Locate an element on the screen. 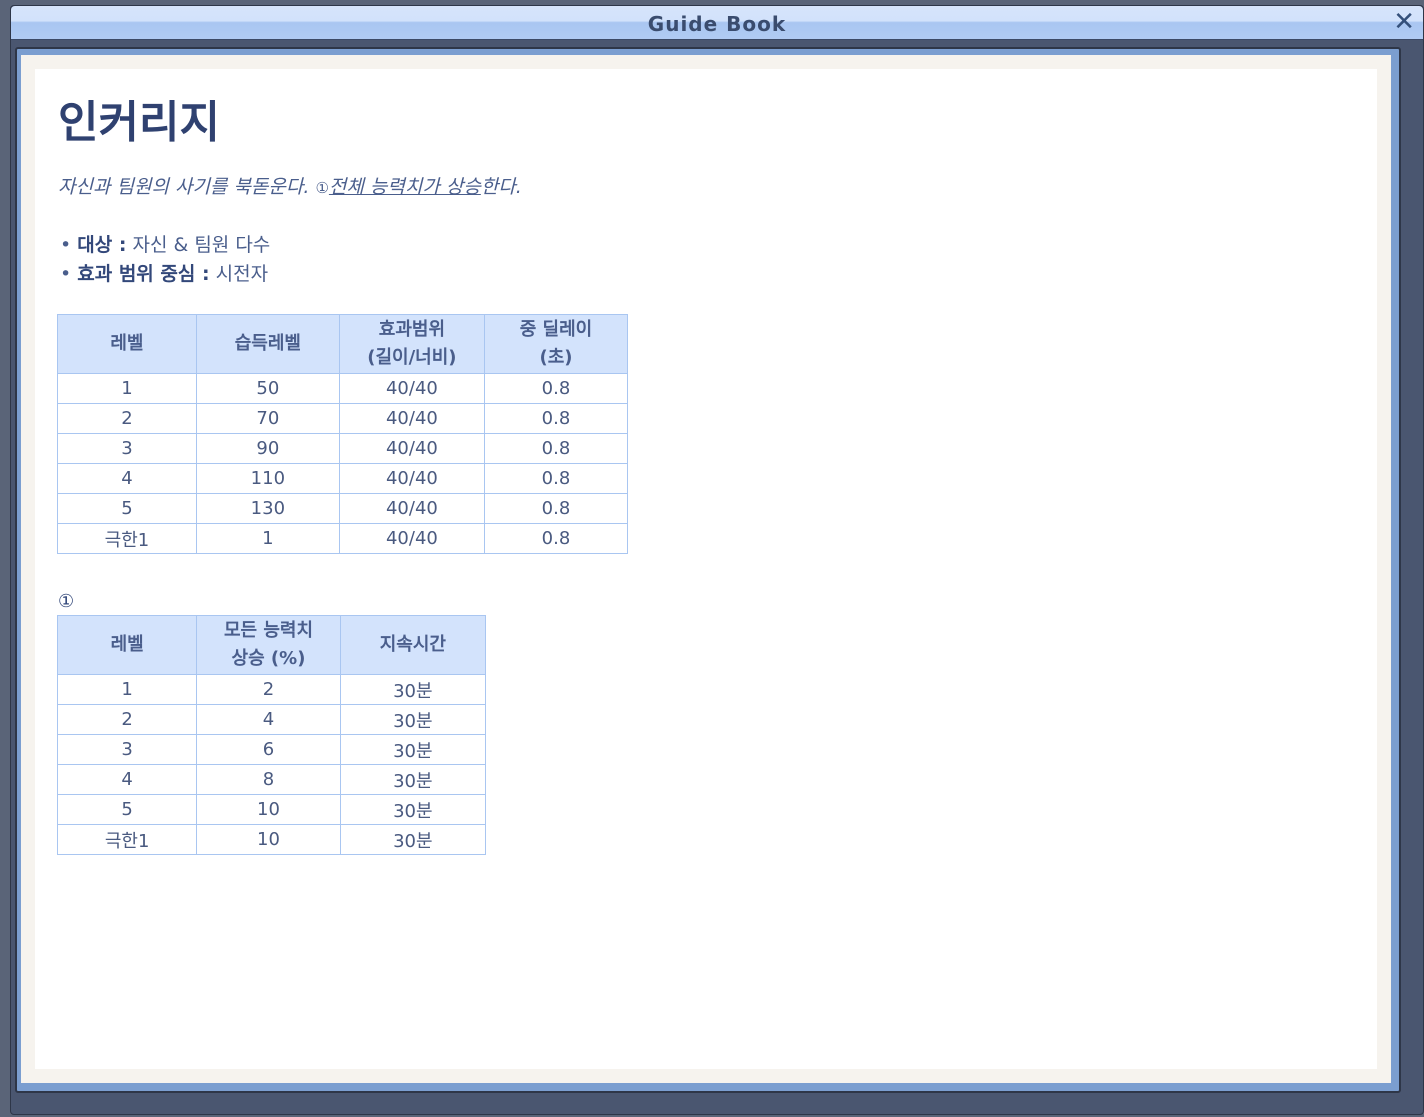 The width and height of the screenshot is (1424, 1117). title-bar: Guide Book ✕ is located at coordinates (717, 23).